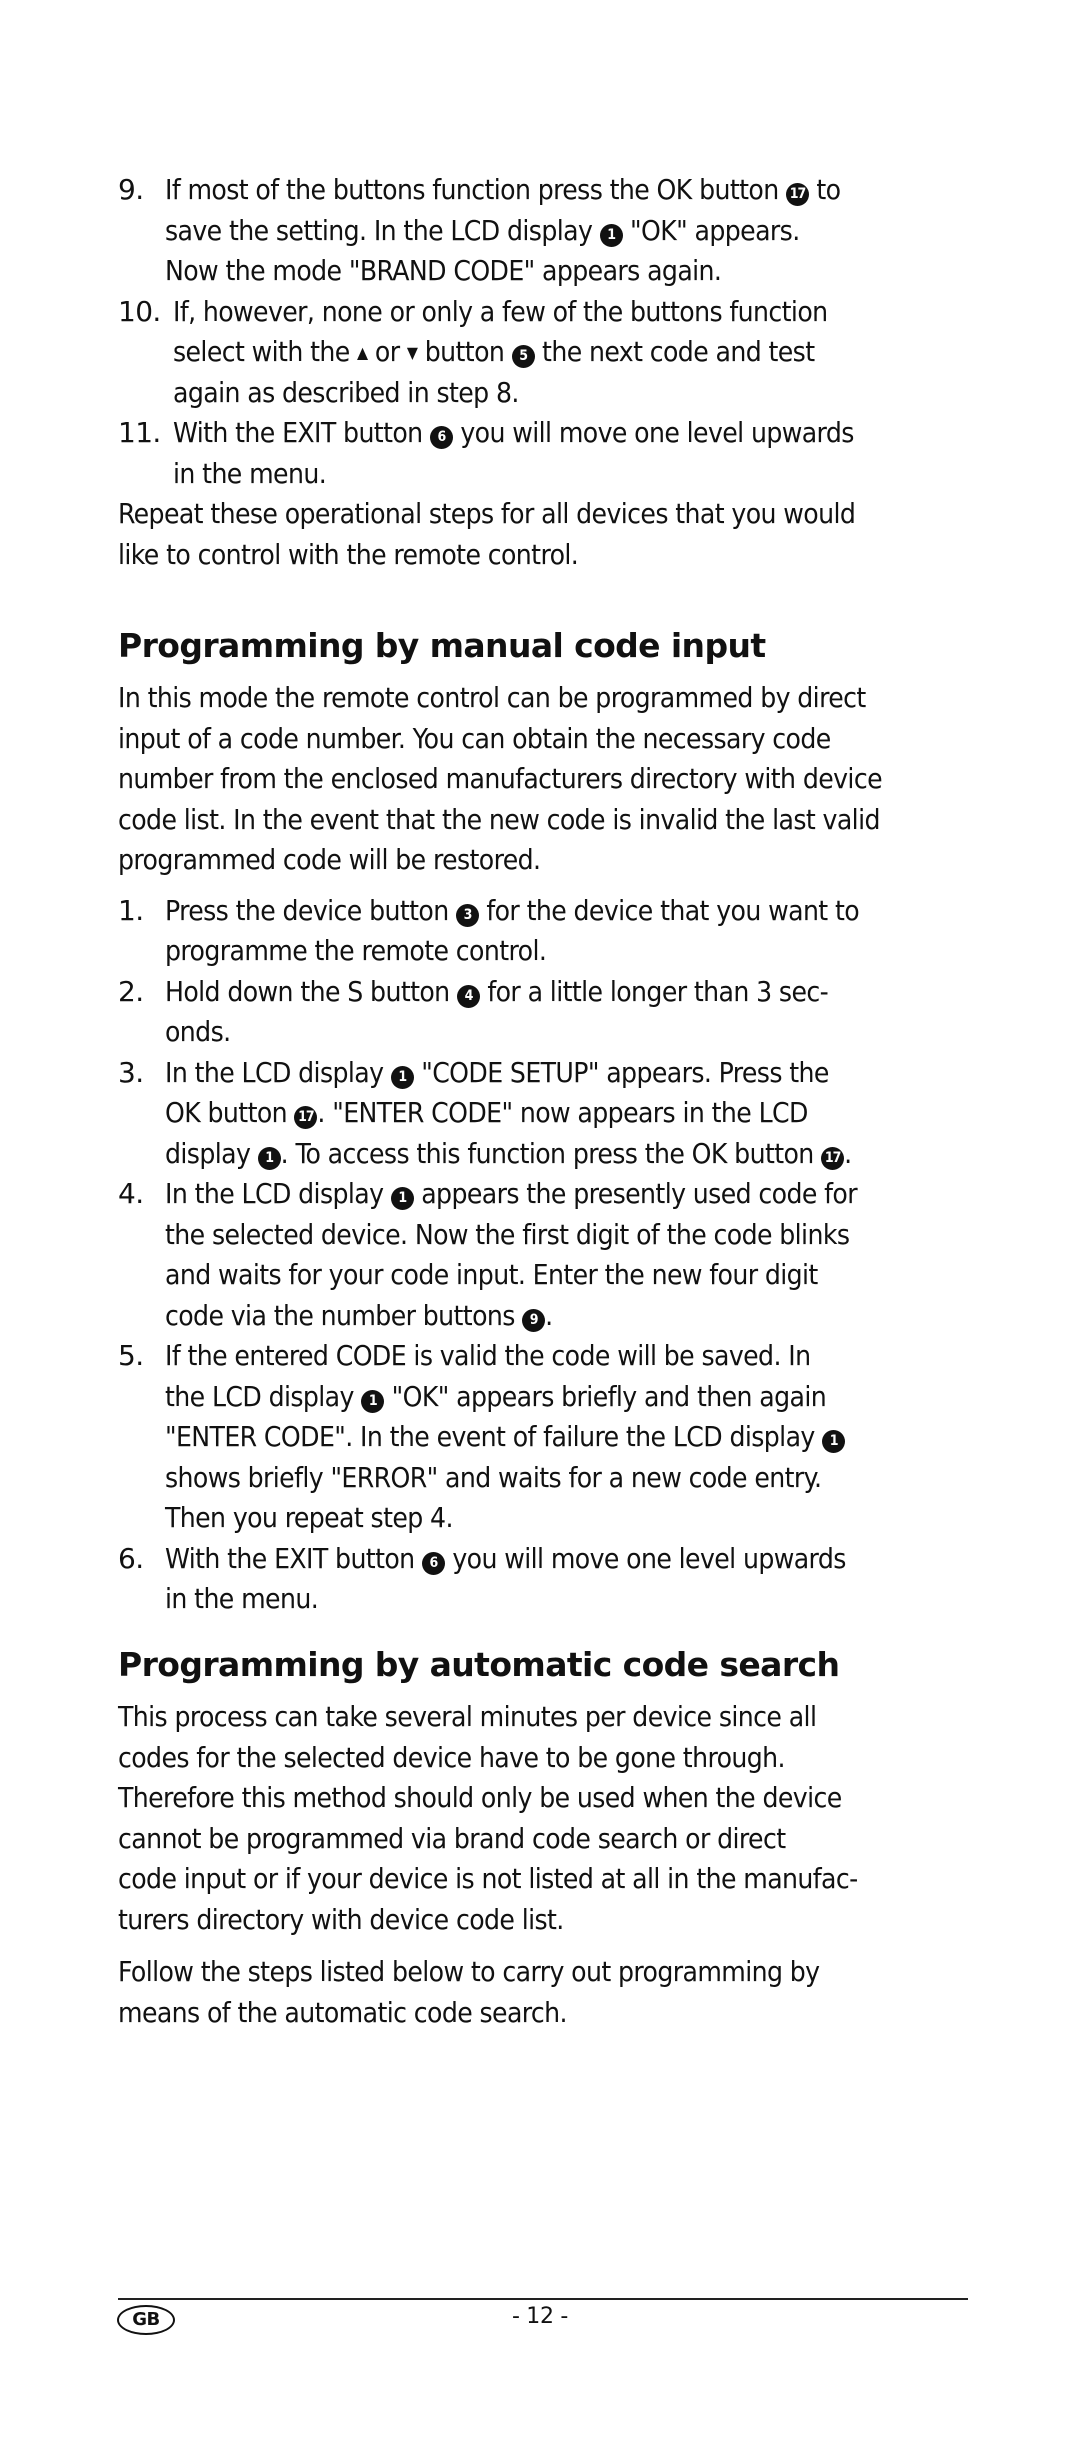 The image size is (1080, 2455). Describe the element at coordinates (412, 352) in the screenshot. I see `arrow-down-icon: ▼` at that location.